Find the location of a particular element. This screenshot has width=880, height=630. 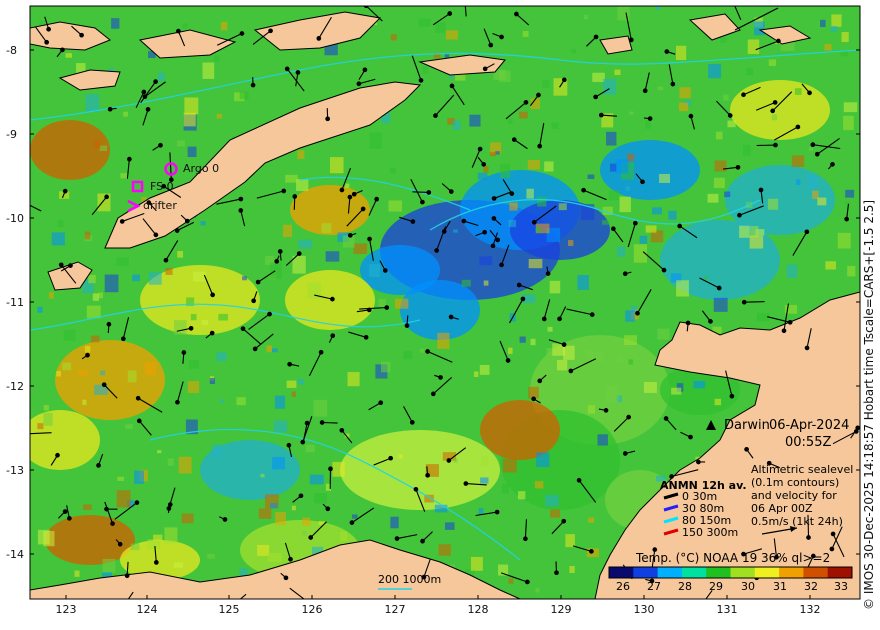

lat-tick-label: -11 is located at coordinates (15, 302).